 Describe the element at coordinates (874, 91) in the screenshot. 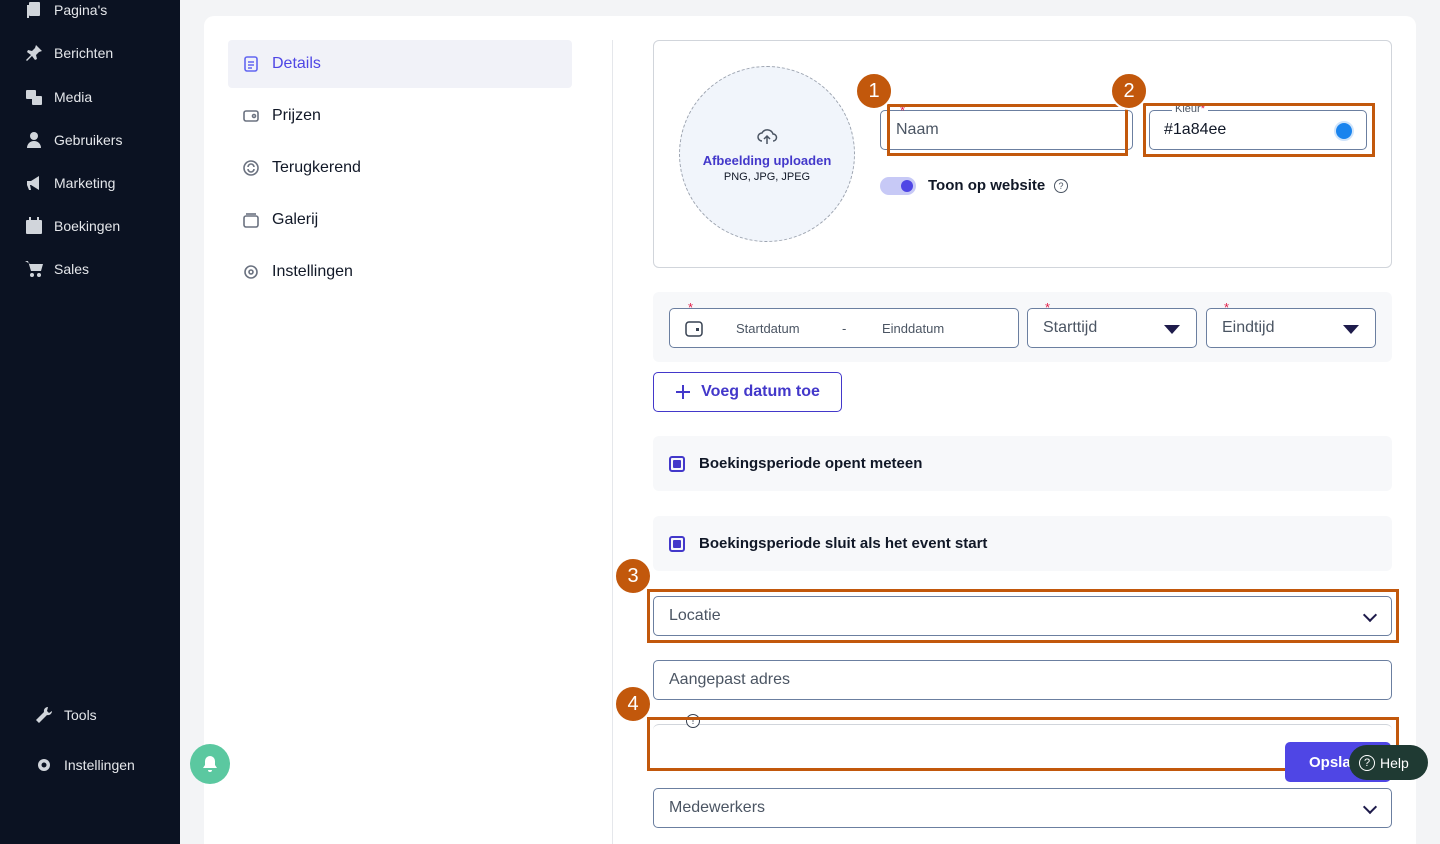

I see `annotation-badge-1: 1` at that location.